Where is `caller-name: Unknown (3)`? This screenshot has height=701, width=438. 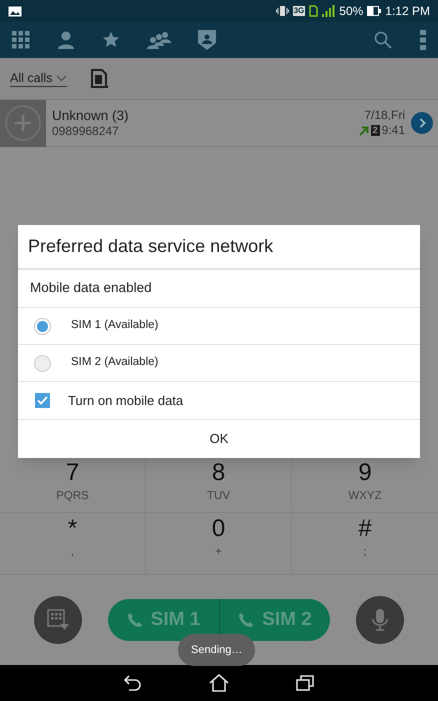
caller-name: Unknown (3) is located at coordinates (91, 116).